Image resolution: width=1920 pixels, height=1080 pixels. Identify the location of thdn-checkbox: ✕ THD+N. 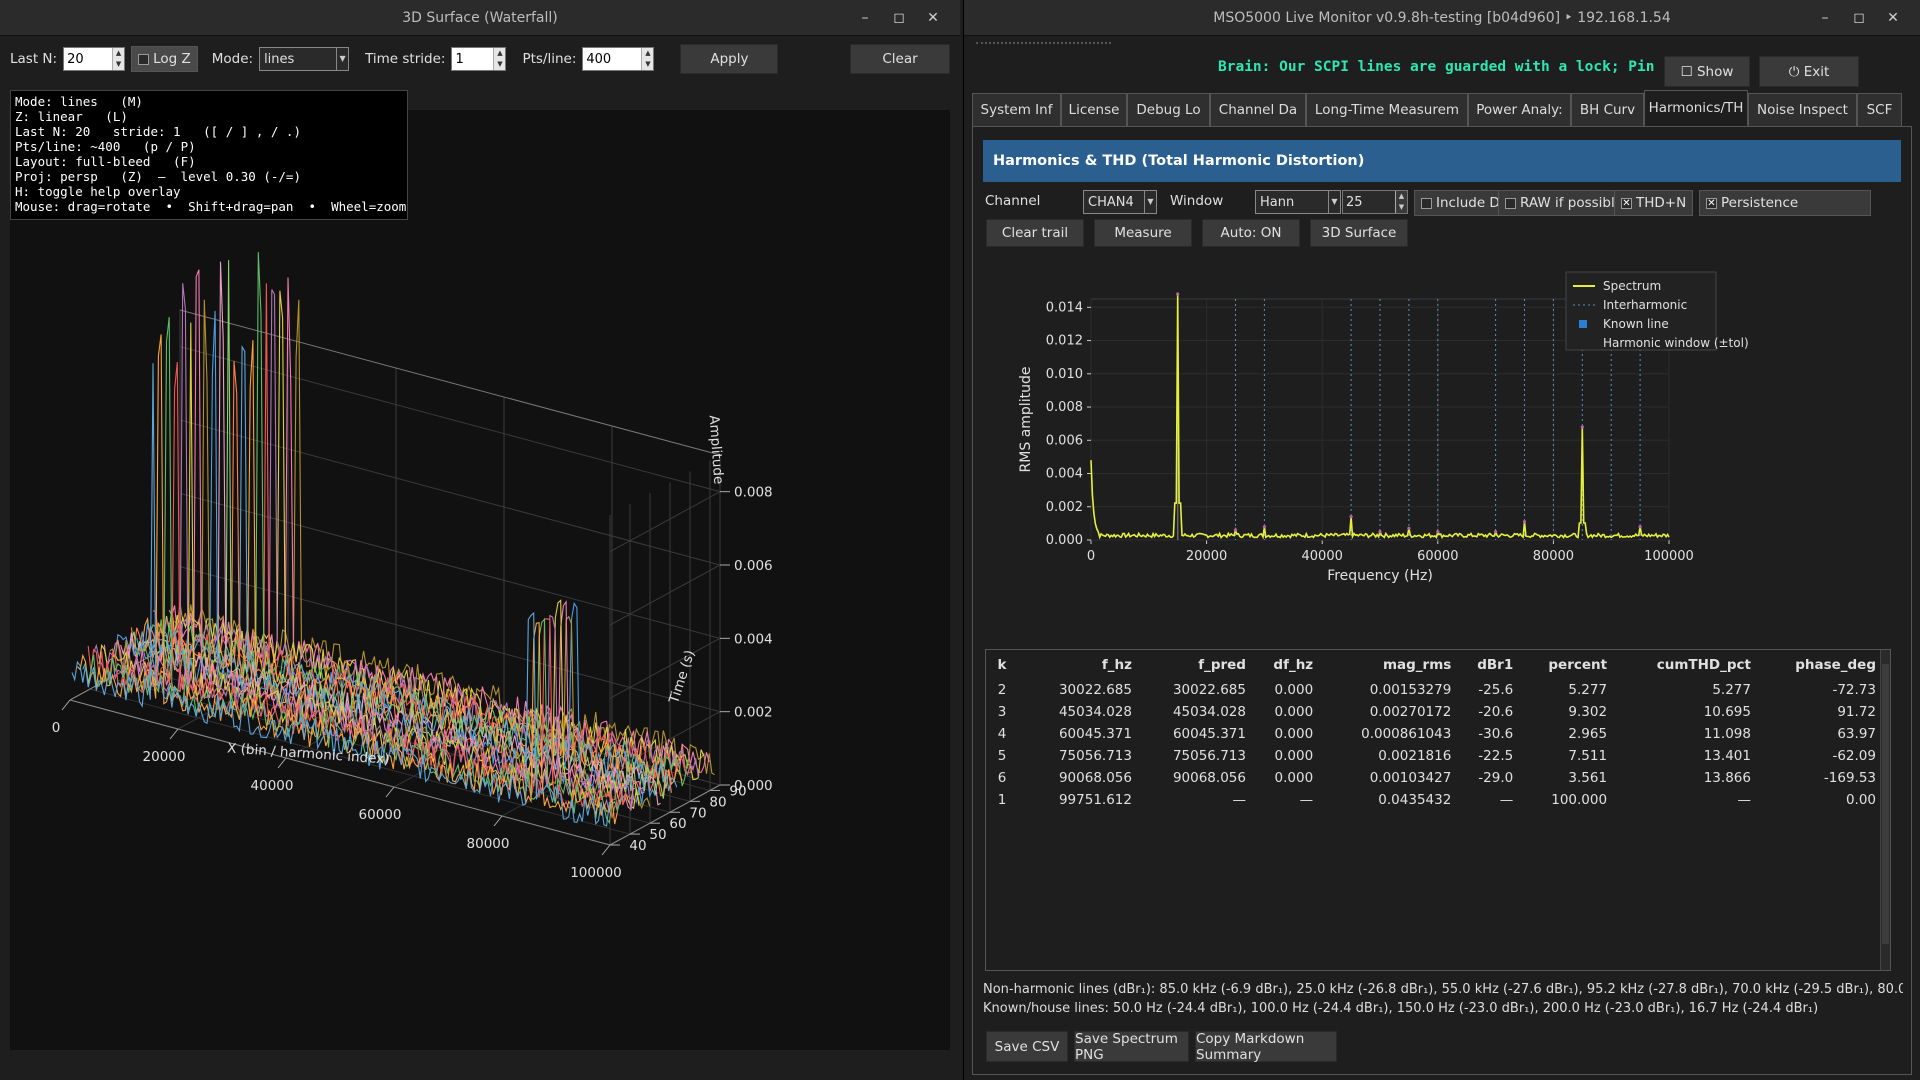
(1654, 203).